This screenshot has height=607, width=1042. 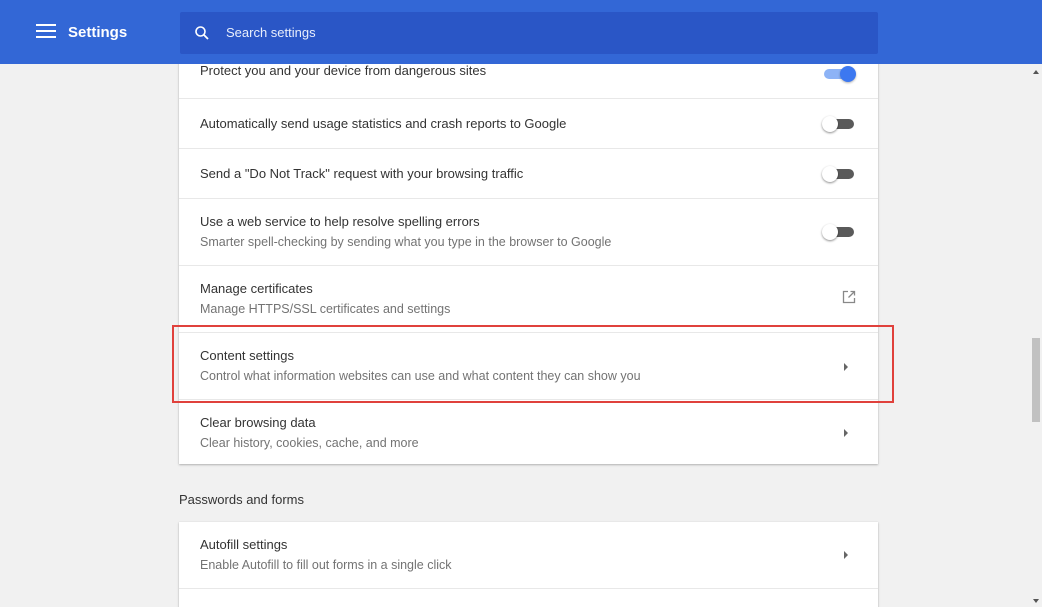 I want to click on usage-statistics-toggle, so click(x=839, y=124).